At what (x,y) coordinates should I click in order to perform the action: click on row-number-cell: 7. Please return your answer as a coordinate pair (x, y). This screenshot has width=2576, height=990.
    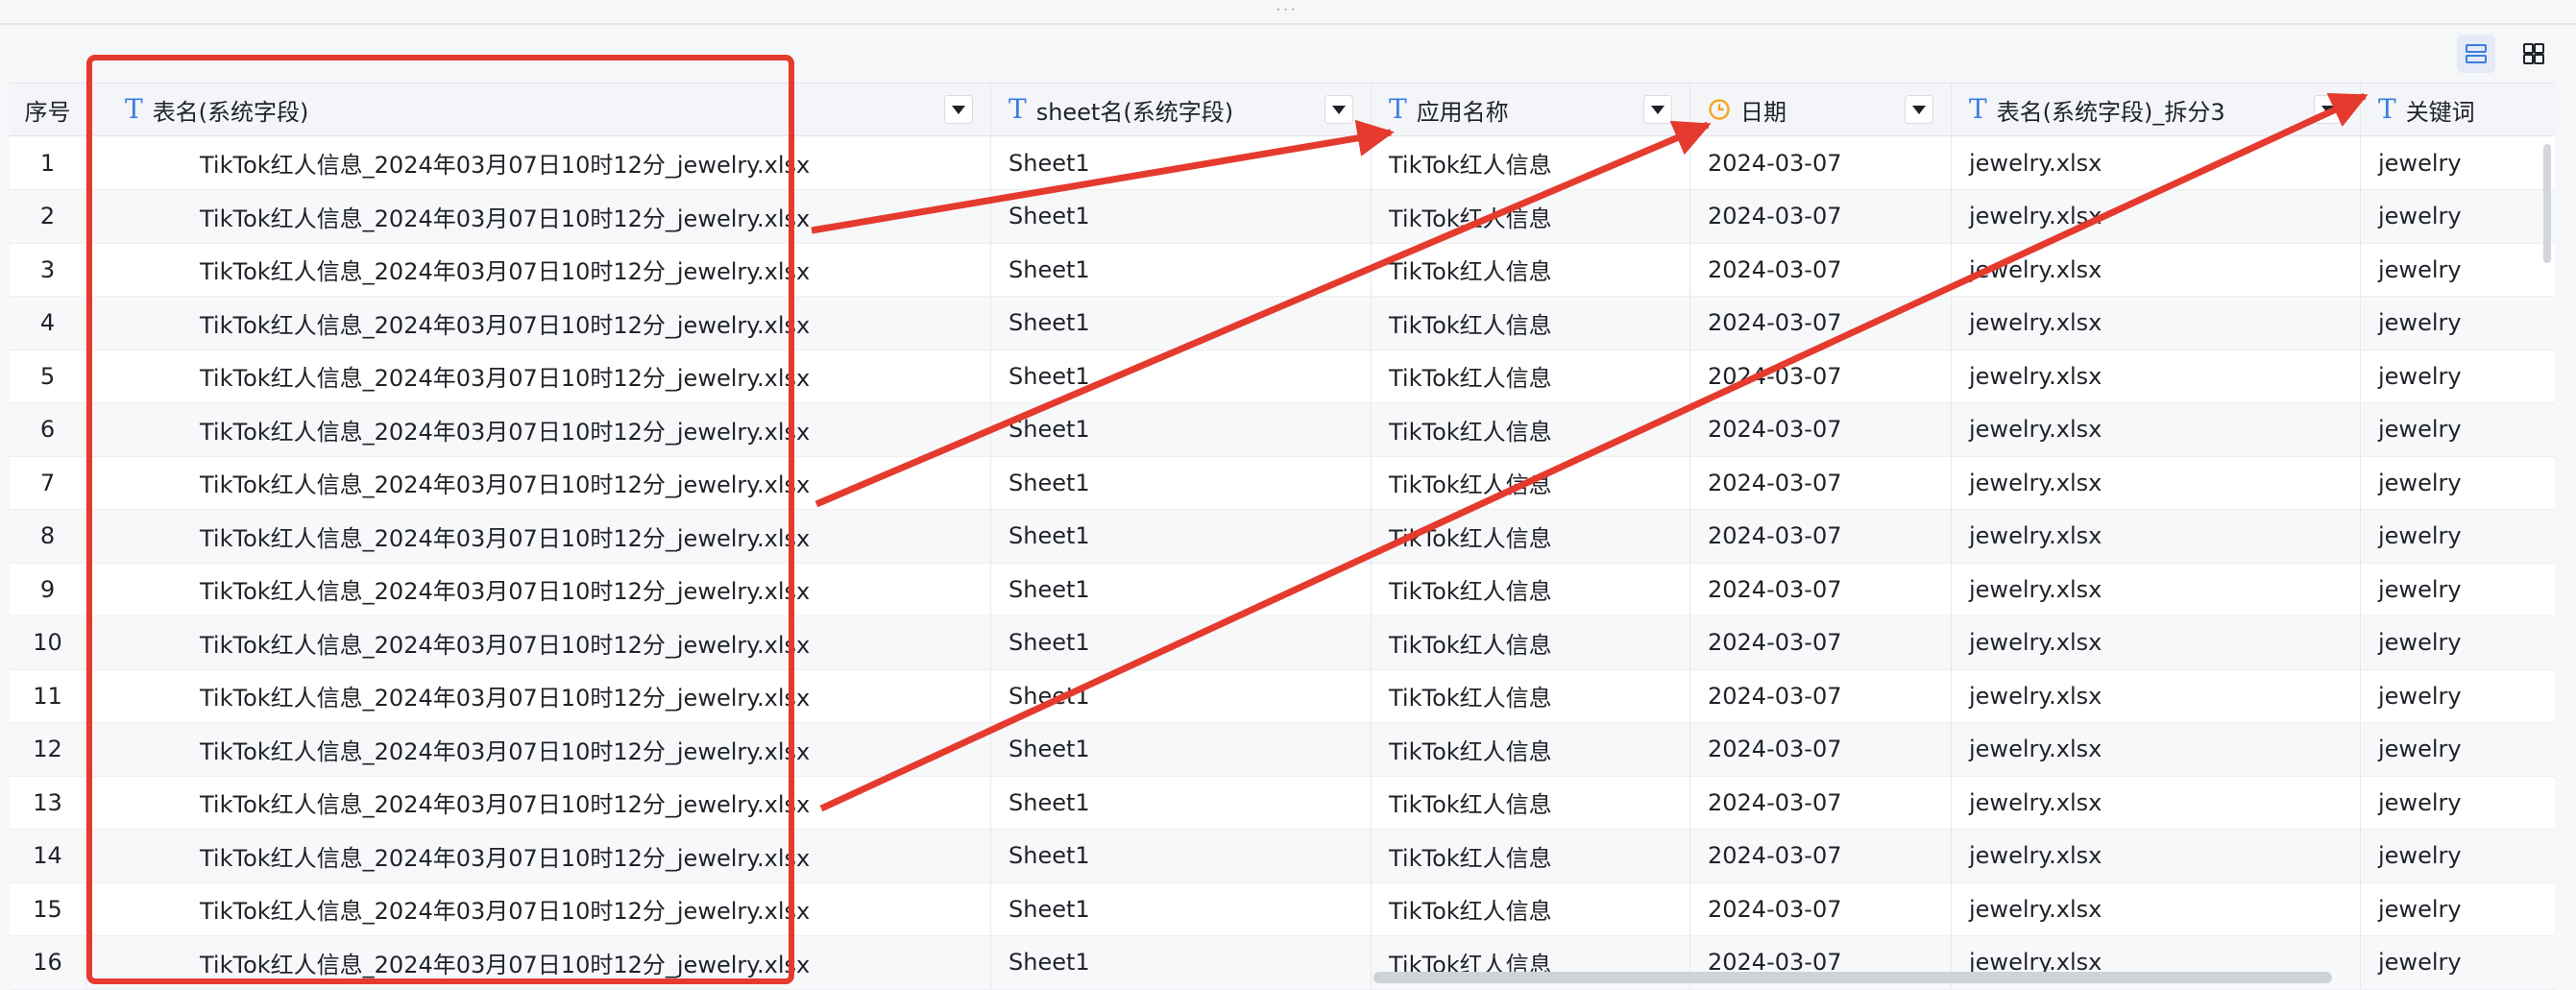
    Looking at the image, I should click on (48, 482).